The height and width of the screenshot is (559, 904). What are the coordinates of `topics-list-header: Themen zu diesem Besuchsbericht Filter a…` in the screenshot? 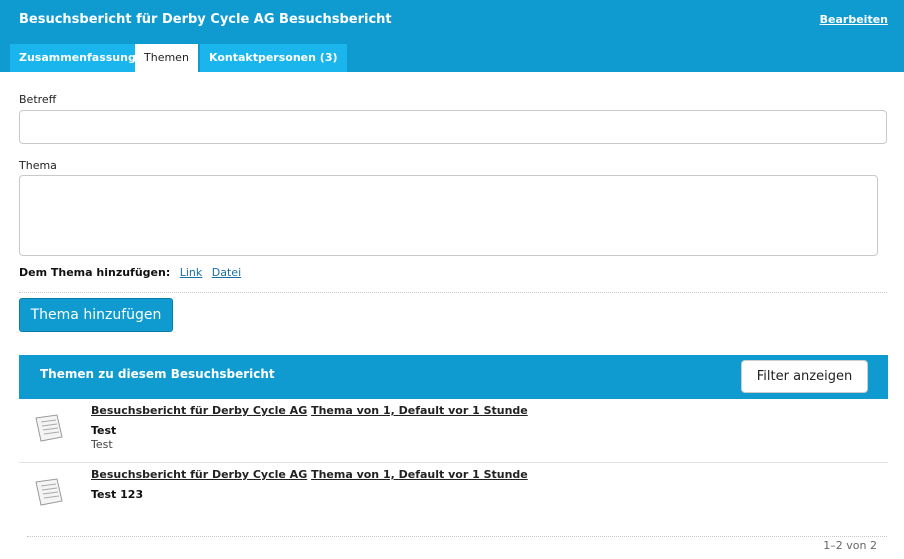 It's located at (453, 377).